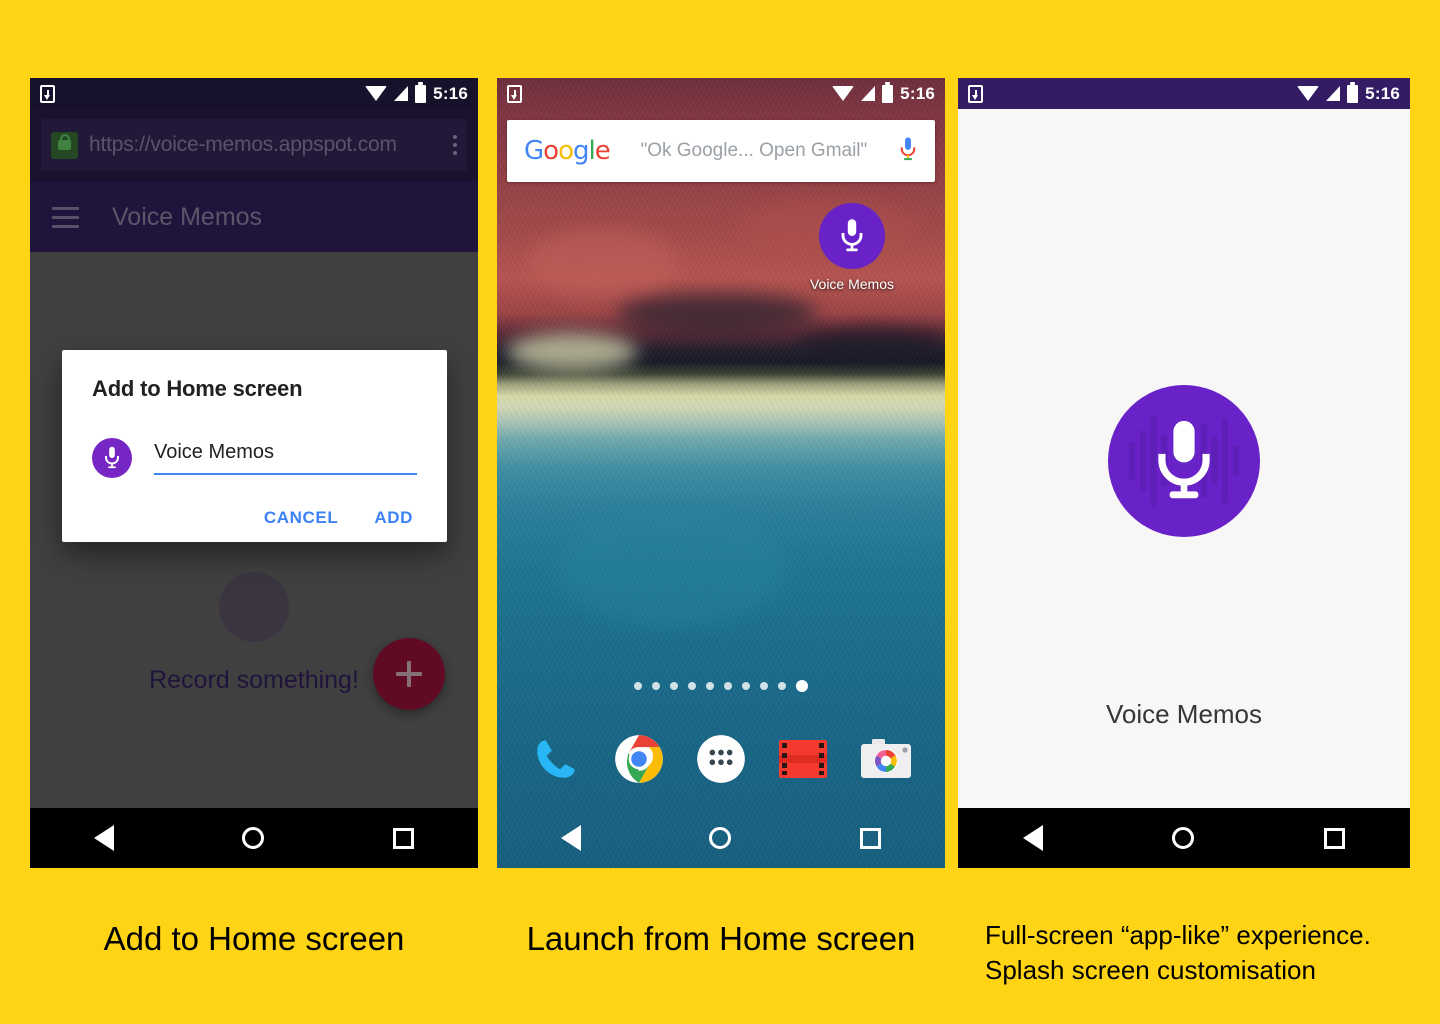  I want to click on chrome-icon, so click(639, 759).